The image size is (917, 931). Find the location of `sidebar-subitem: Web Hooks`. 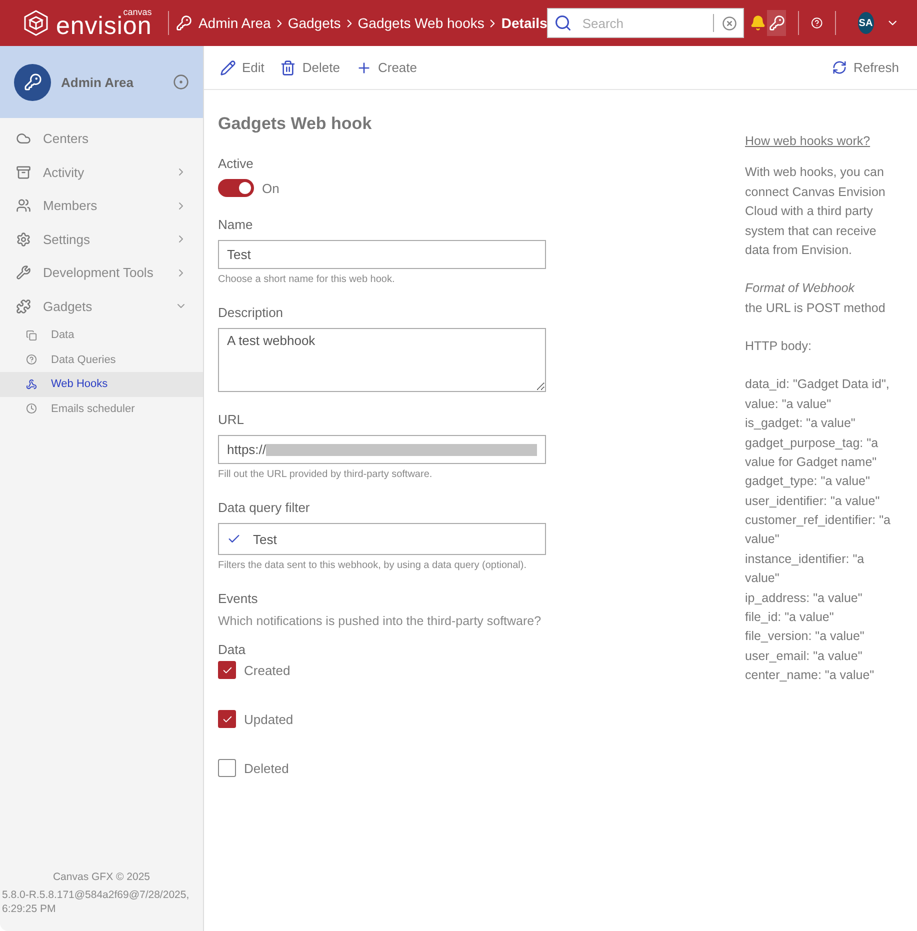

sidebar-subitem: Web Hooks is located at coordinates (101, 384).